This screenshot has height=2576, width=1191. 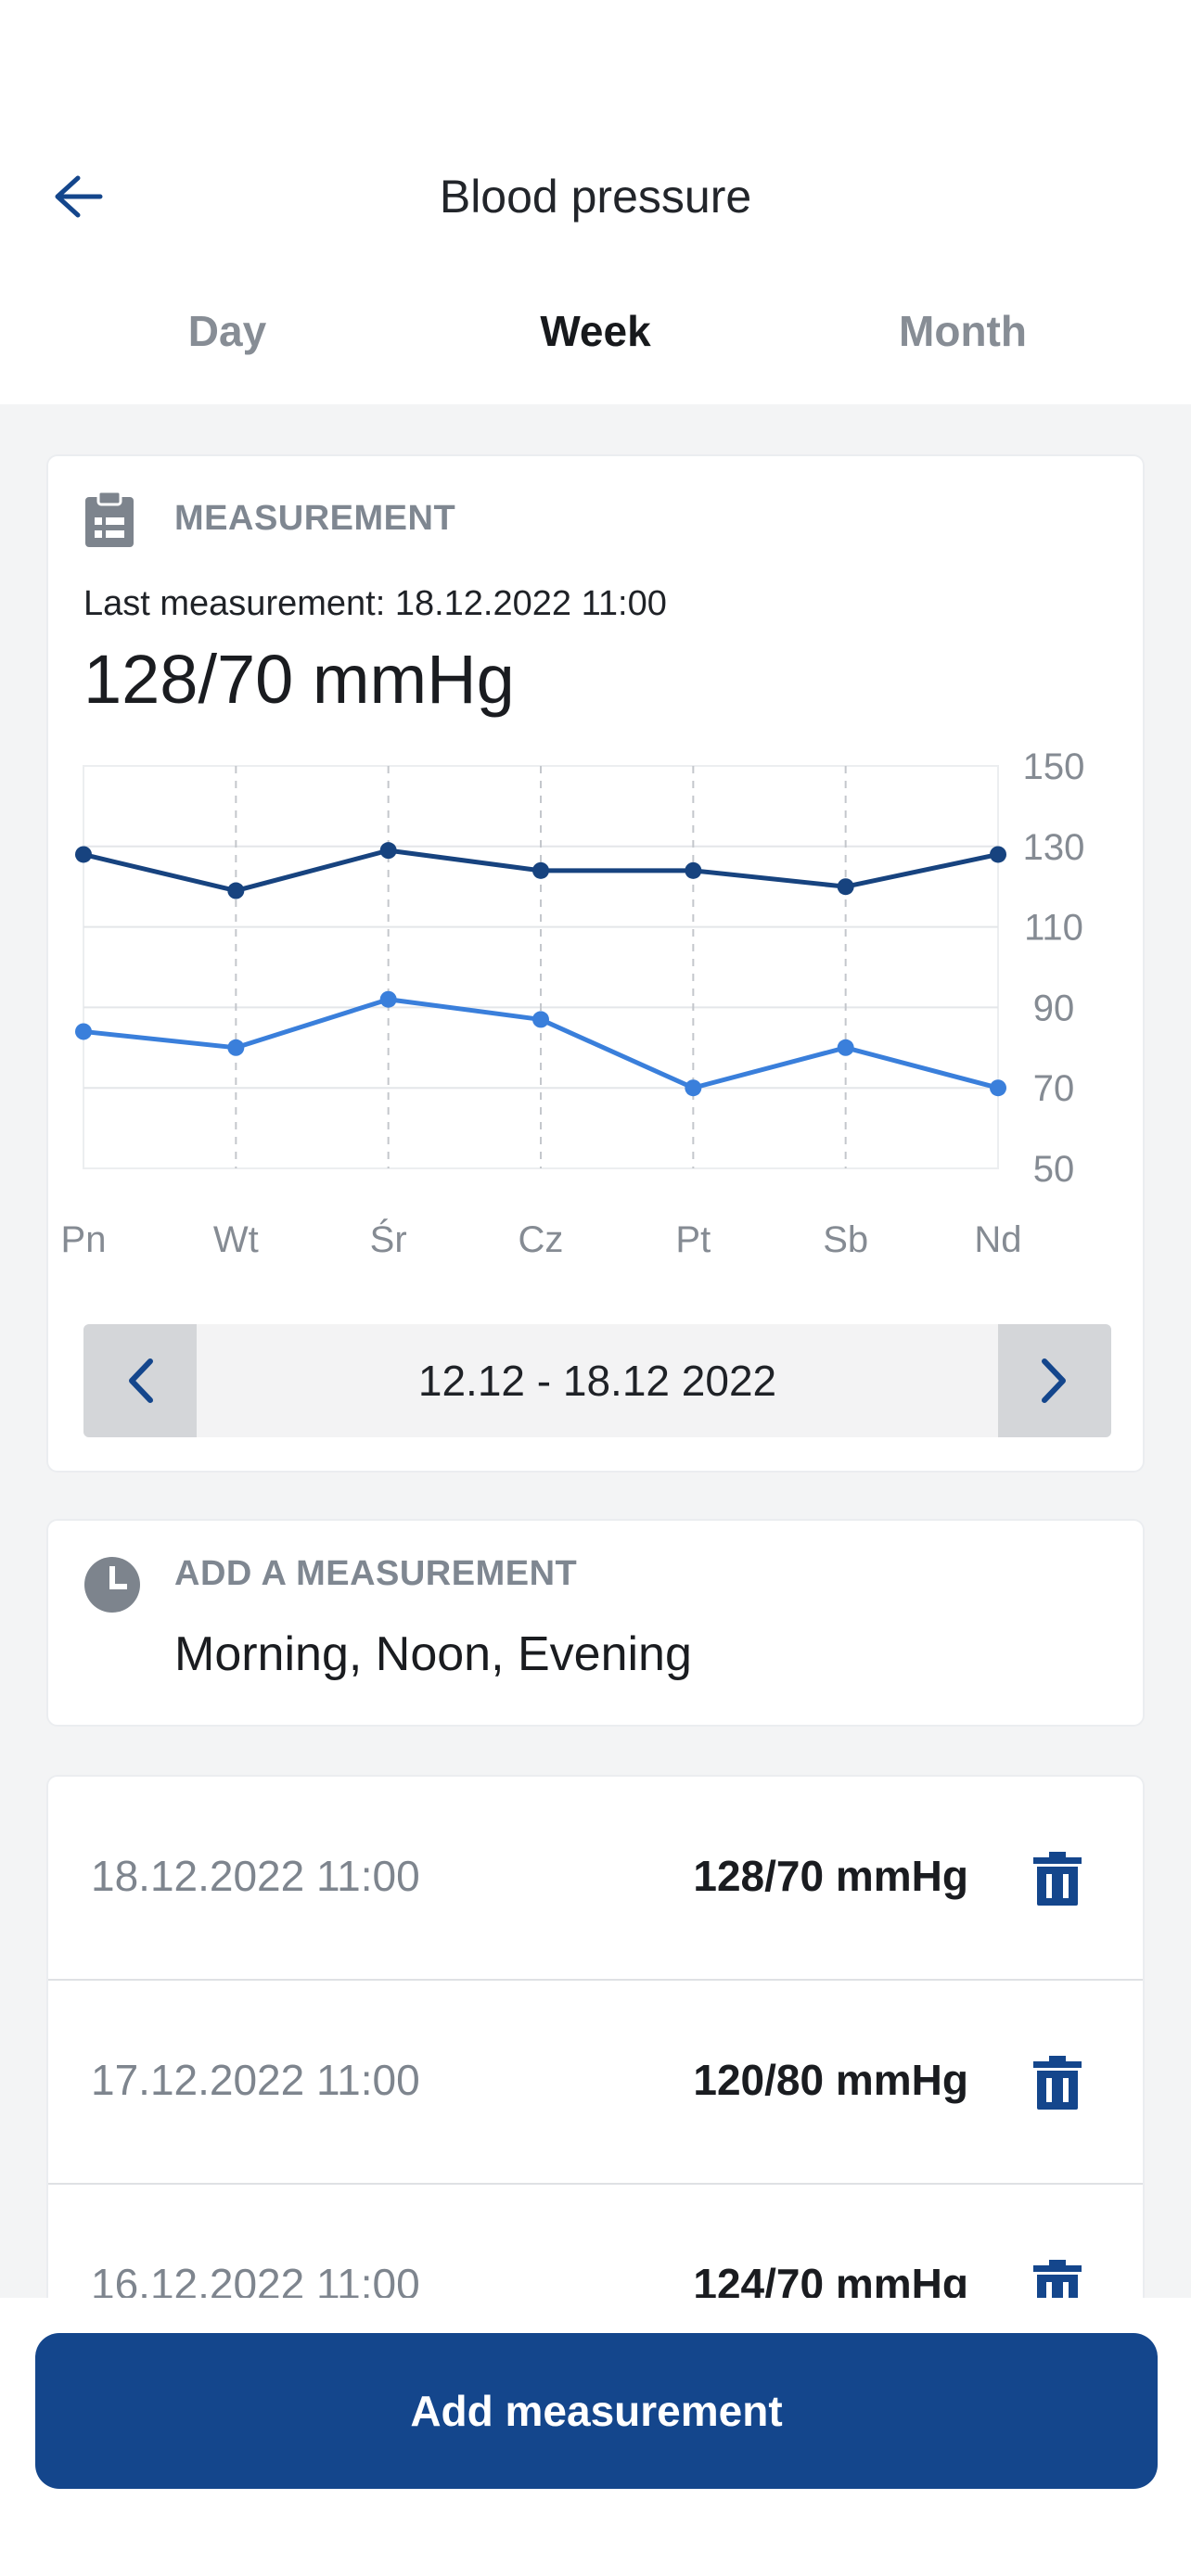 What do you see at coordinates (236, 1239) in the screenshot?
I see `x-tick-label: Wt` at bounding box center [236, 1239].